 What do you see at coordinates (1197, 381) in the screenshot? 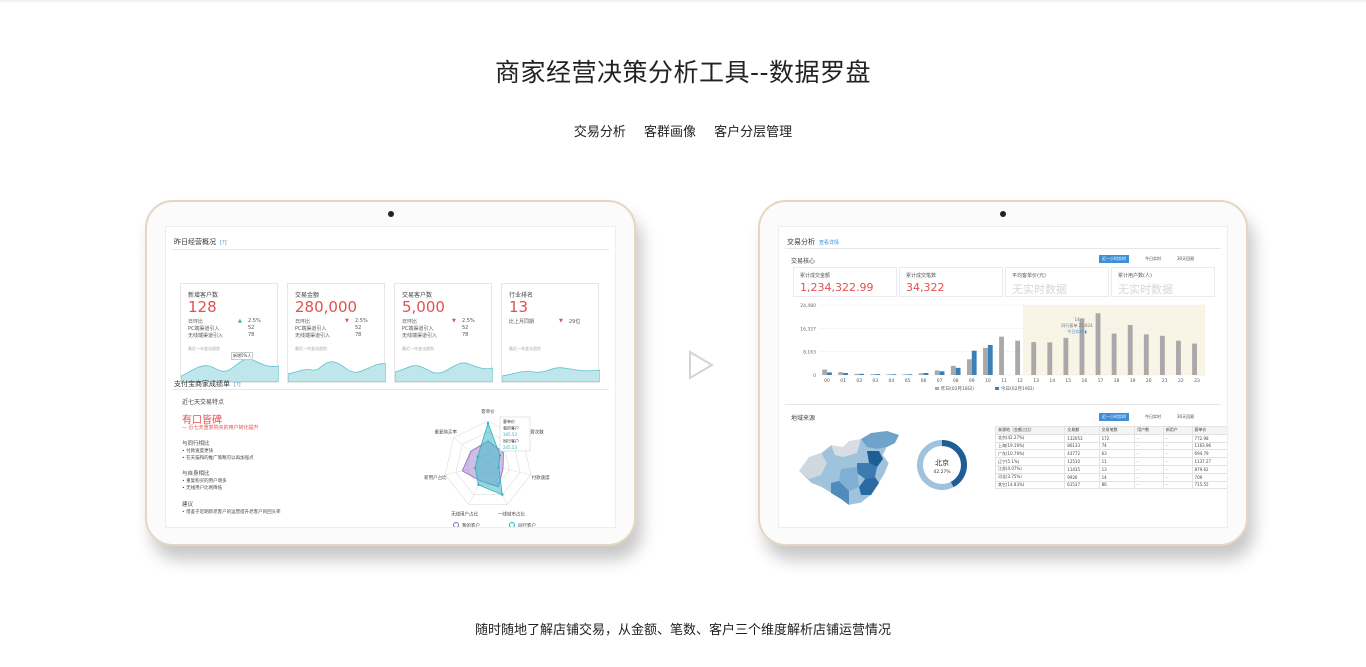
I see `x-tick-label: 23` at bounding box center [1197, 381].